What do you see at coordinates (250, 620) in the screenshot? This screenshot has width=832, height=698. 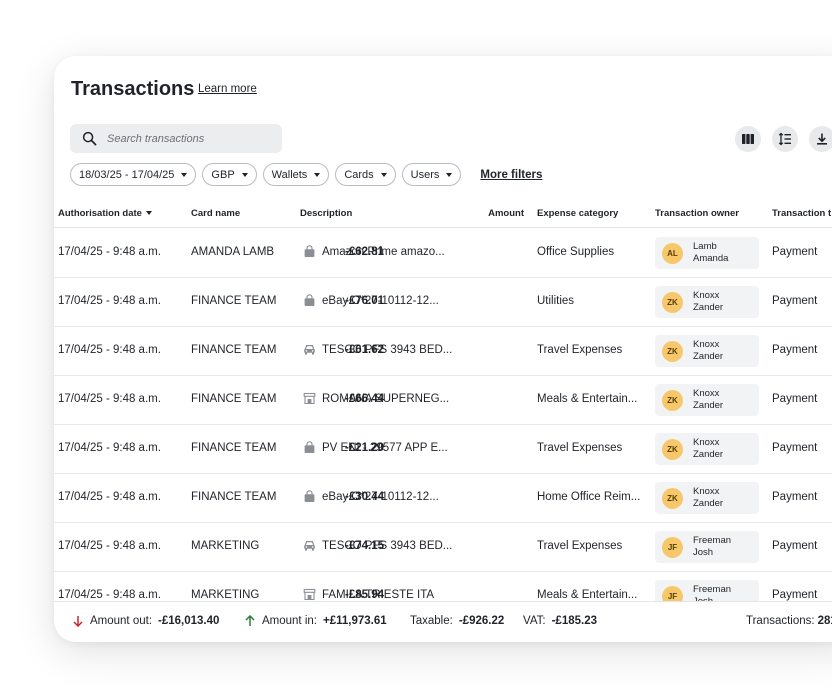 I see `arrow-up-icon` at bounding box center [250, 620].